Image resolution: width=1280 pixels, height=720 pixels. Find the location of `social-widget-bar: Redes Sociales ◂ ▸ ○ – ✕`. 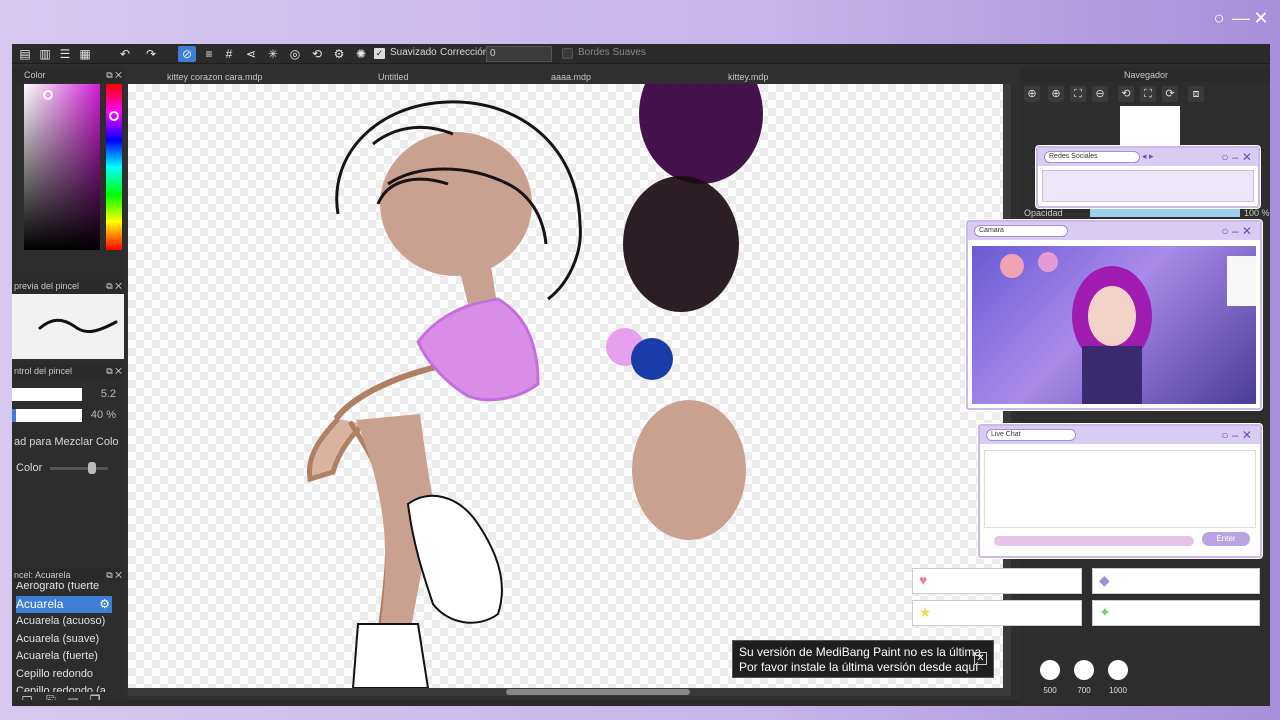

social-widget-bar: Redes Sociales ◂ ▸ ○ – ✕ is located at coordinates (1148, 157).